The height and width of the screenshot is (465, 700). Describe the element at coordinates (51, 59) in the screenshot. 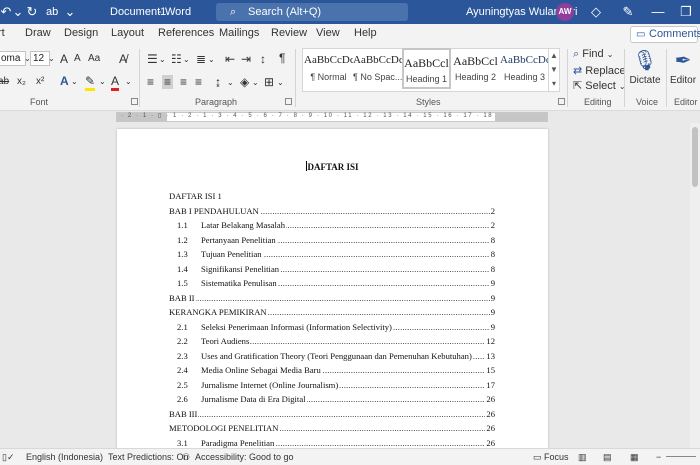

I see `font-size-chevron-icon: ⌄` at that location.